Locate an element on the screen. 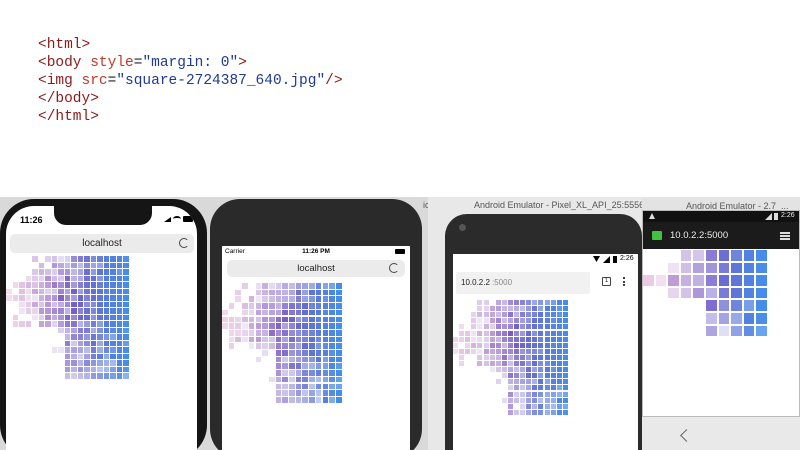 This screenshot has height=450, width=800. address-text: 10.0.2.2:5000 is located at coordinates (699, 235).